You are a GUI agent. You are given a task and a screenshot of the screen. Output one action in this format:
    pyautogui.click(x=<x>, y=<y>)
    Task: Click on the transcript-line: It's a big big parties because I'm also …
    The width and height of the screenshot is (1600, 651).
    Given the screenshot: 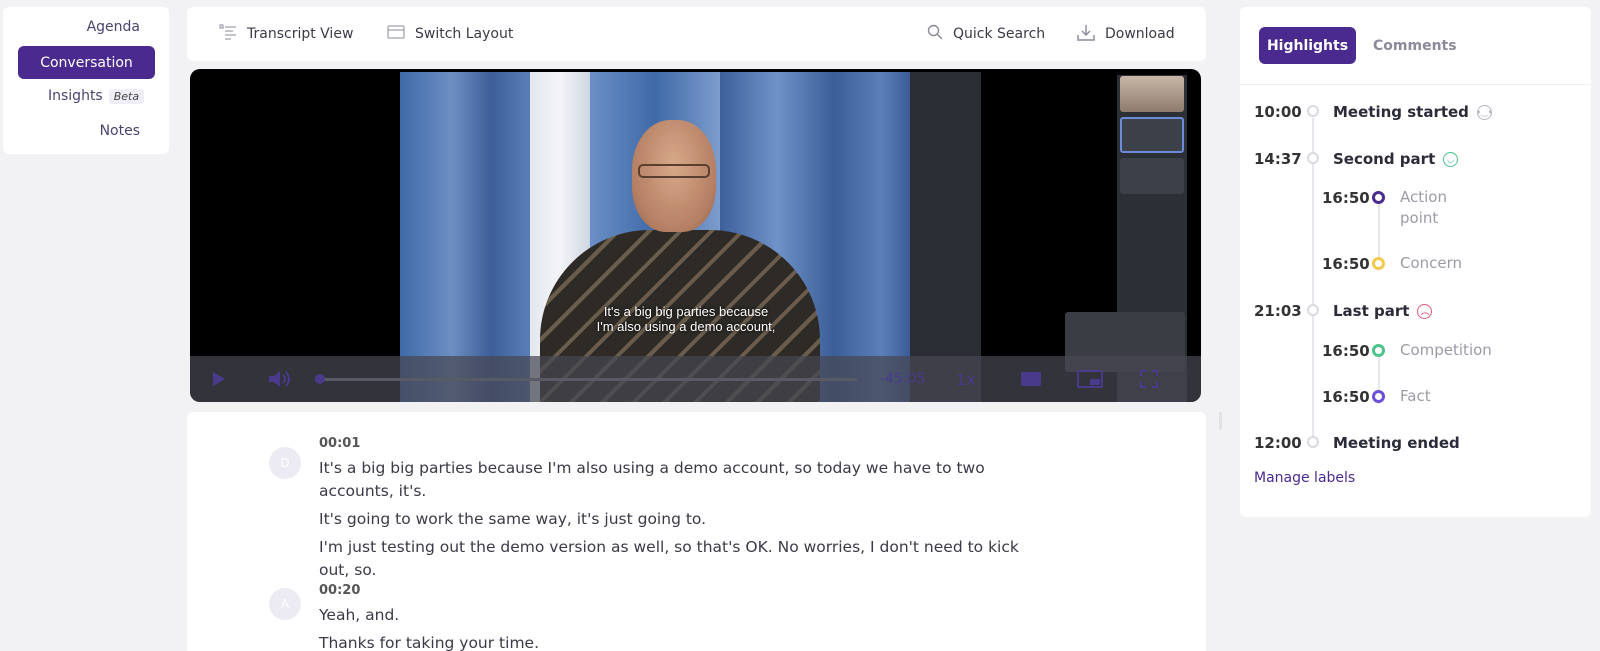 What is the action you would take?
    pyautogui.click(x=652, y=479)
    